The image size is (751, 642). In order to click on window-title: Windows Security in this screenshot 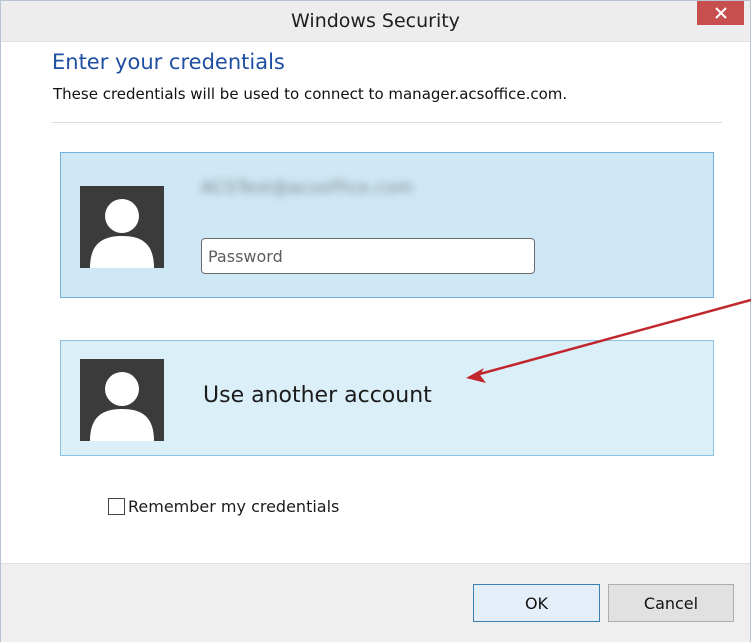, I will do `click(375, 21)`.